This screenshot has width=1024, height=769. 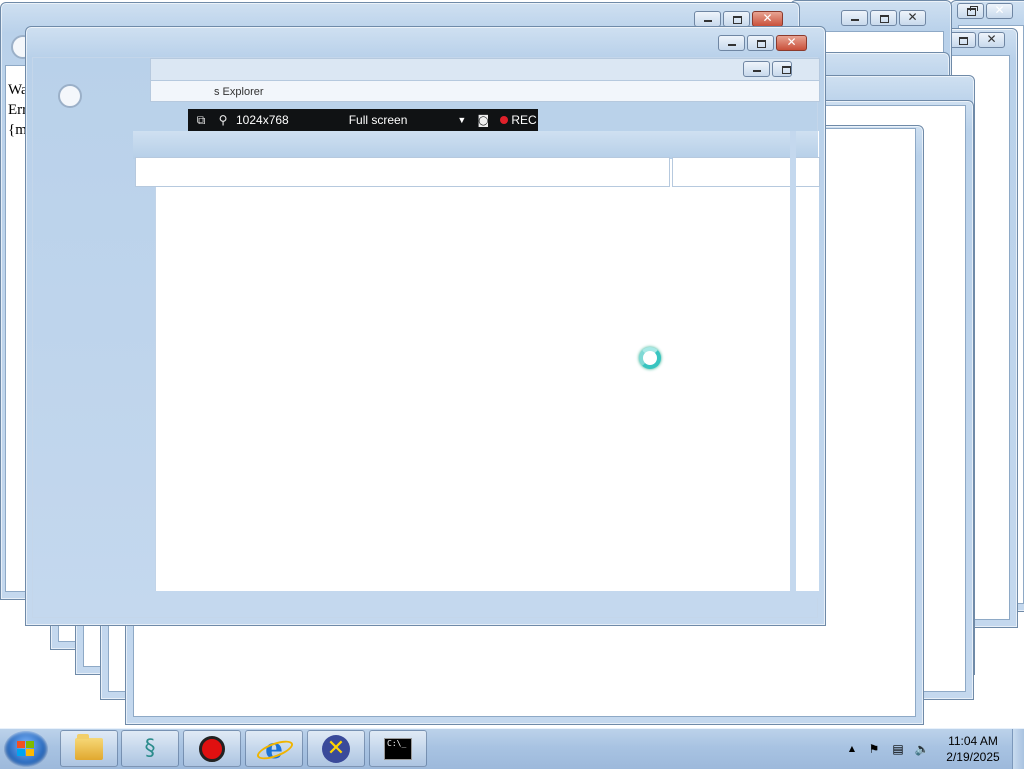 What do you see at coordinates (523, 120) in the screenshot?
I see `rec-button-label: REC` at bounding box center [523, 120].